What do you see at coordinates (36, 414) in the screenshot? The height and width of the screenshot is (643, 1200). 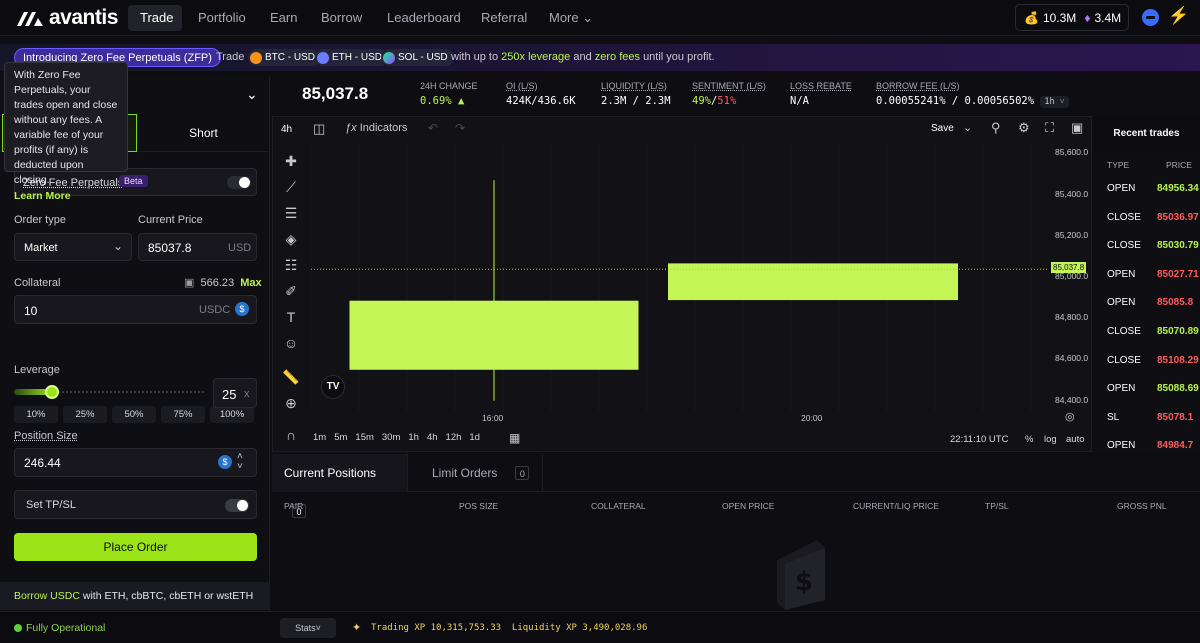 I see `pct-button-10: 10%` at bounding box center [36, 414].